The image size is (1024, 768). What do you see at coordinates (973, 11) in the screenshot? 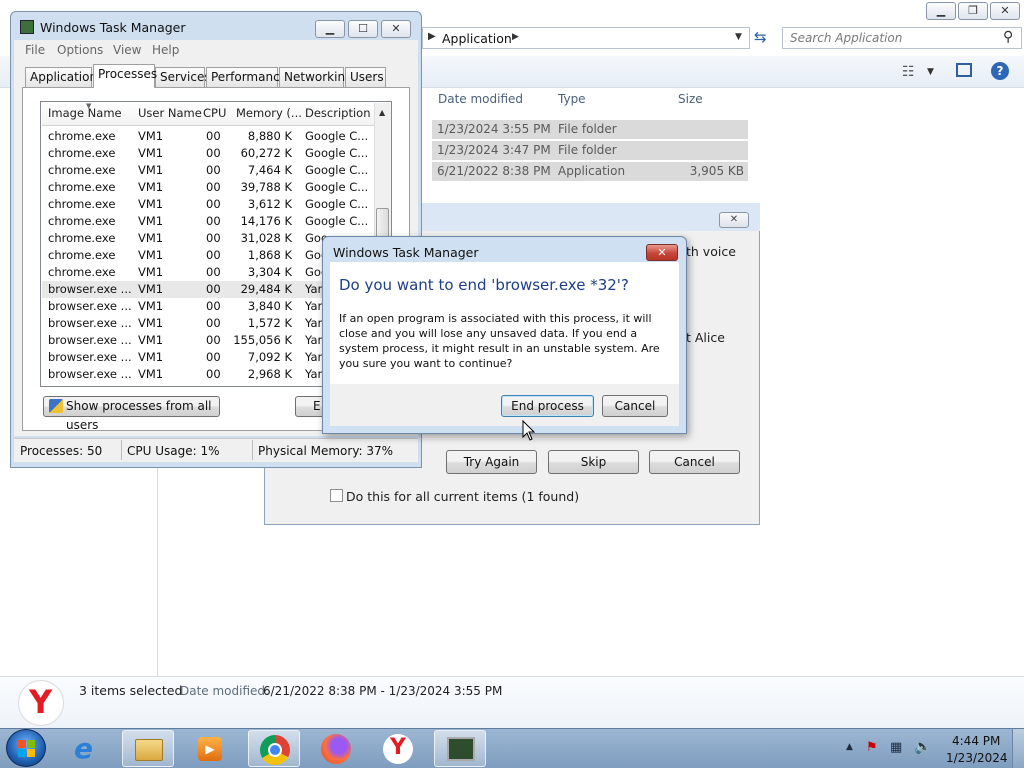
I see `restore-button: ❐` at bounding box center [973, 11].